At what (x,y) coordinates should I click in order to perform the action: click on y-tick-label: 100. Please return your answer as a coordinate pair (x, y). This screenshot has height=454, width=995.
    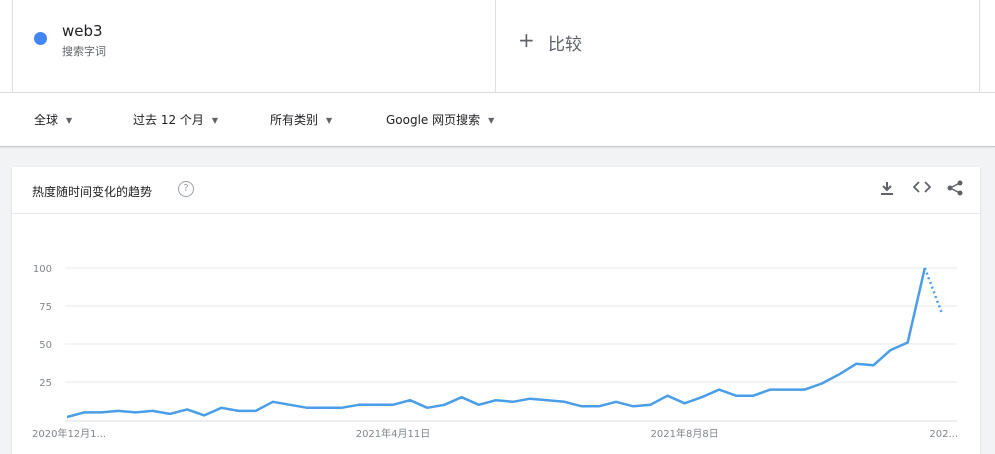
    Looking at the image, I should click on (42, 269).